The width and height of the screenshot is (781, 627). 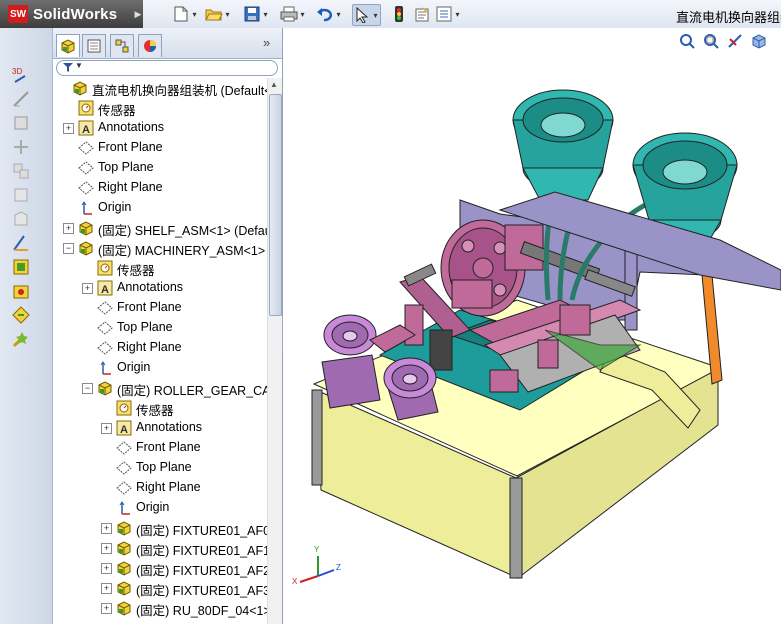 I want to click on new-part-icon, so click(x=21, y=267).